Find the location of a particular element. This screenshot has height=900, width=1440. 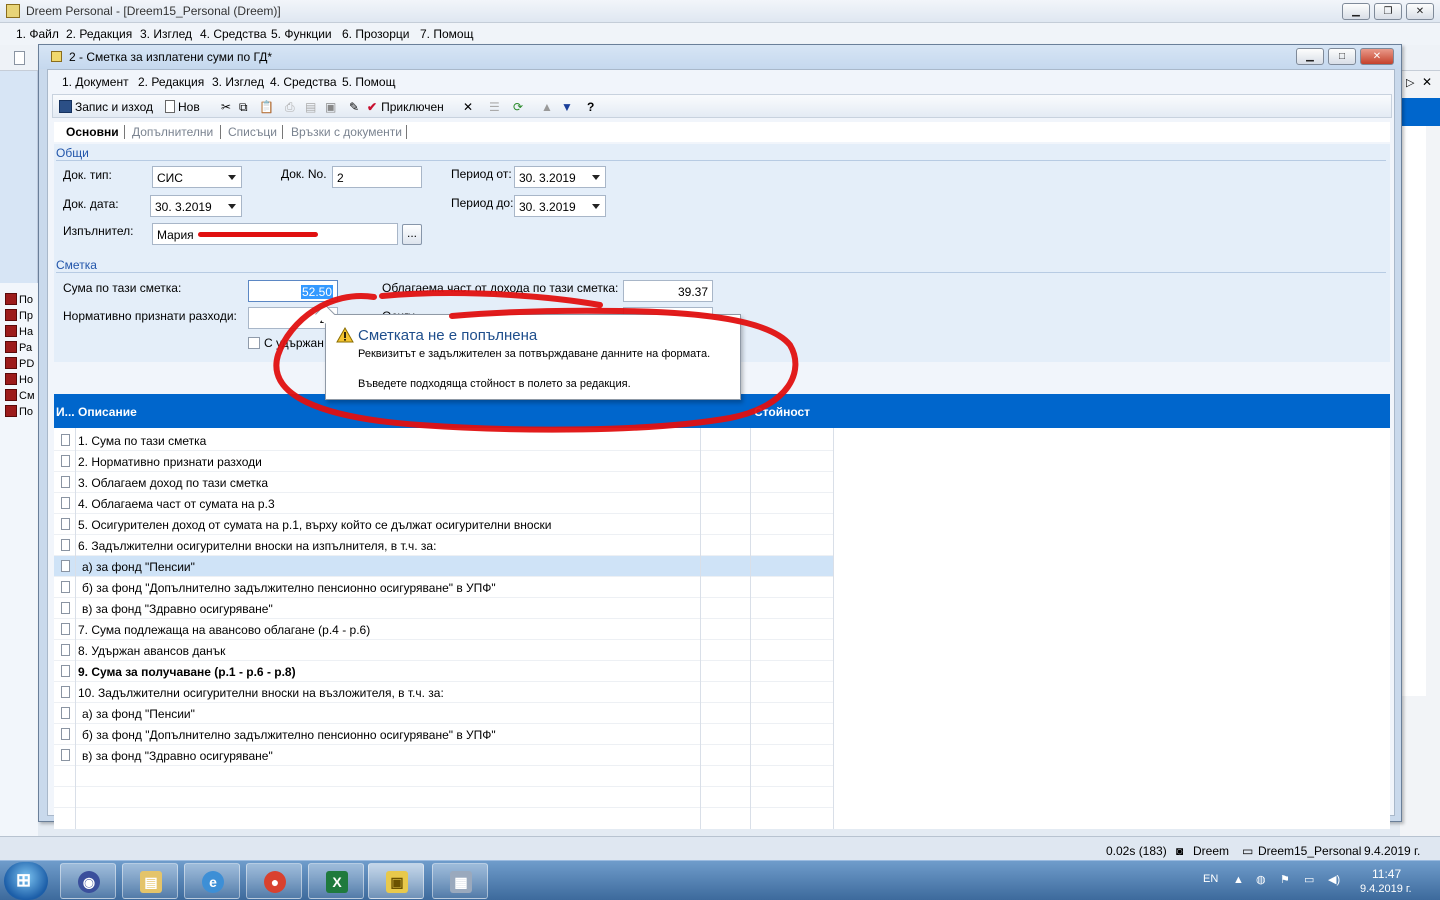

period-from-date: 30. 3.2019 is located at coordinates (560, 177).